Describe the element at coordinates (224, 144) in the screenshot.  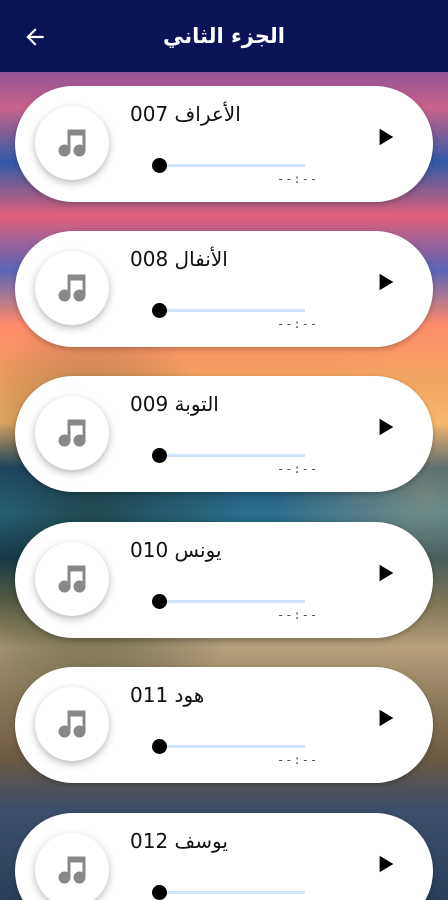
I see `track-card: الأعراف 007 --:--` at that location.